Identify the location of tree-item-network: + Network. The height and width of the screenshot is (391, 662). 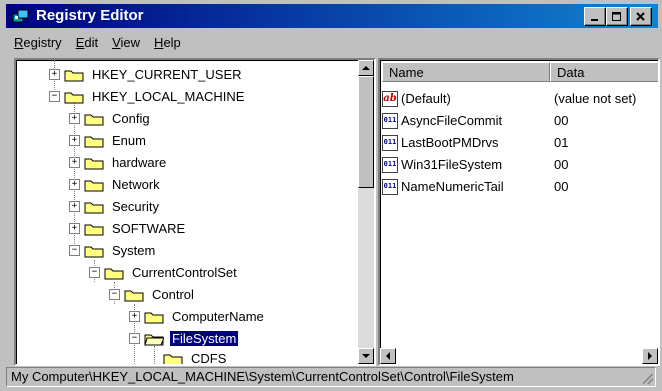
(115, 184).